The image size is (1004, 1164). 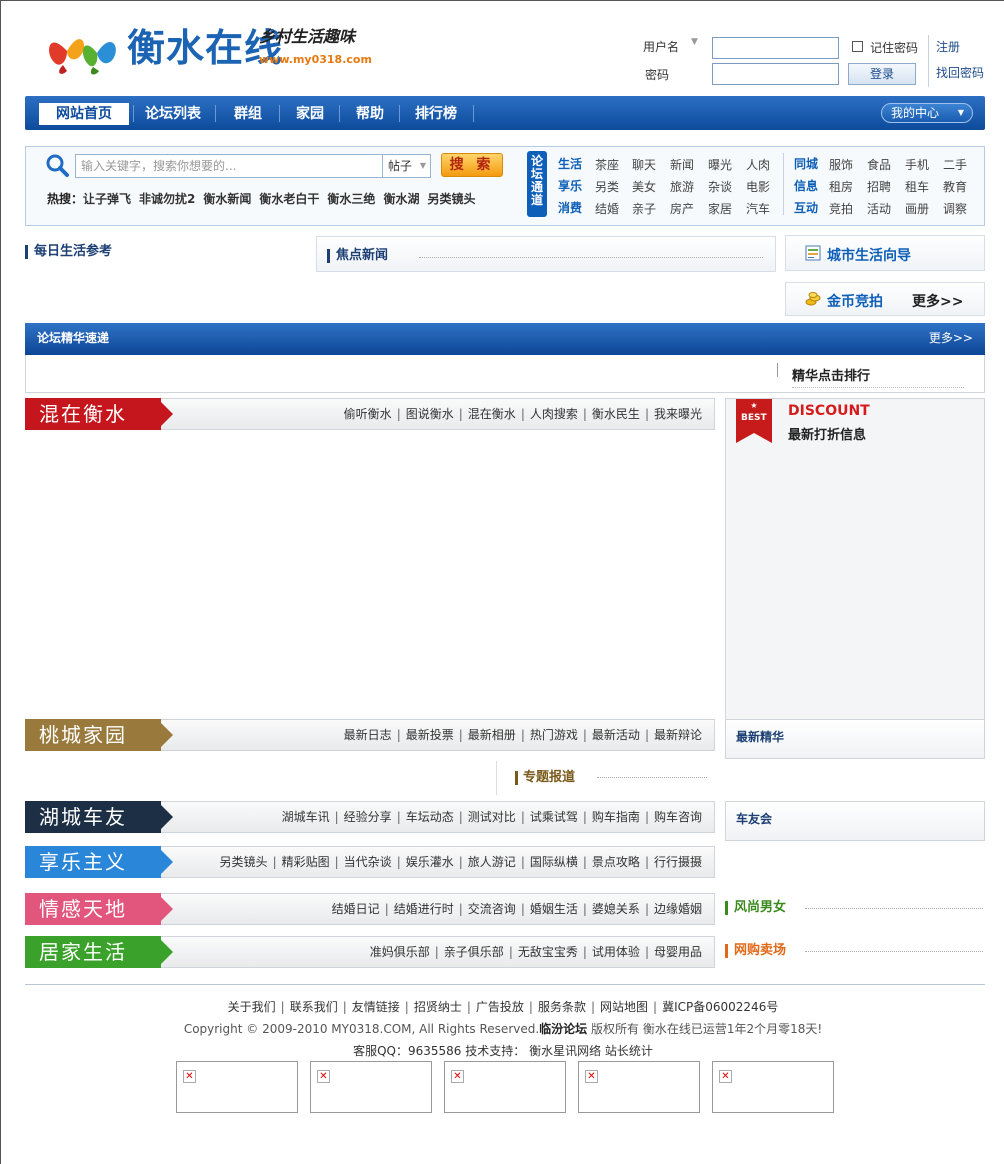 I want to click on footer-link: 网站地图, so click(x=624, y=1007).